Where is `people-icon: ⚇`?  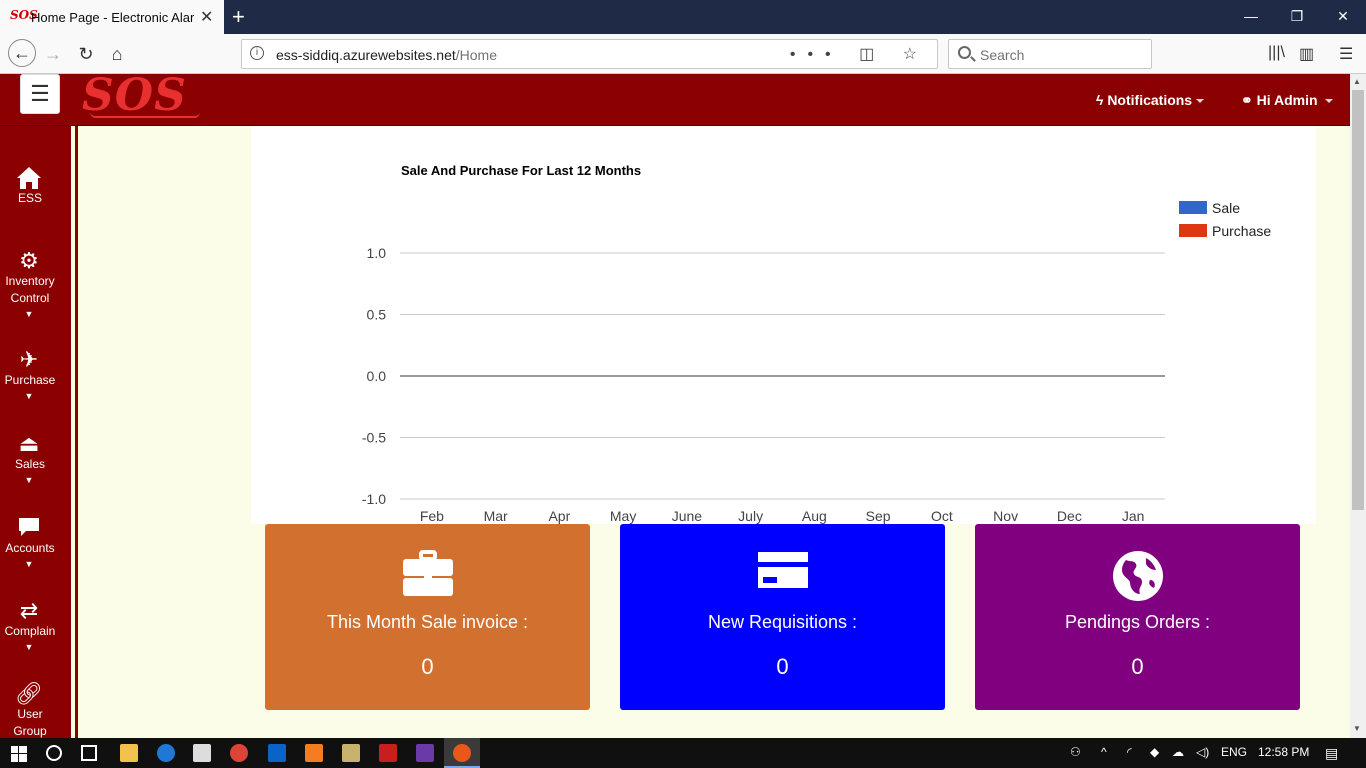 people-icon: ⚇ is located at coordinates (1075, 752).